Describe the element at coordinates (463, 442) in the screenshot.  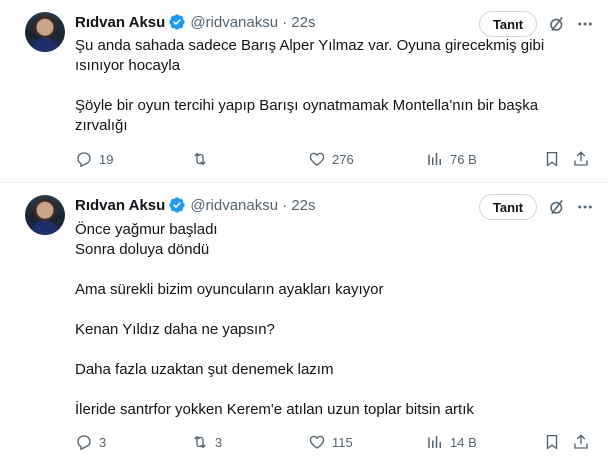
I see `views-count: 14 B` at that location.